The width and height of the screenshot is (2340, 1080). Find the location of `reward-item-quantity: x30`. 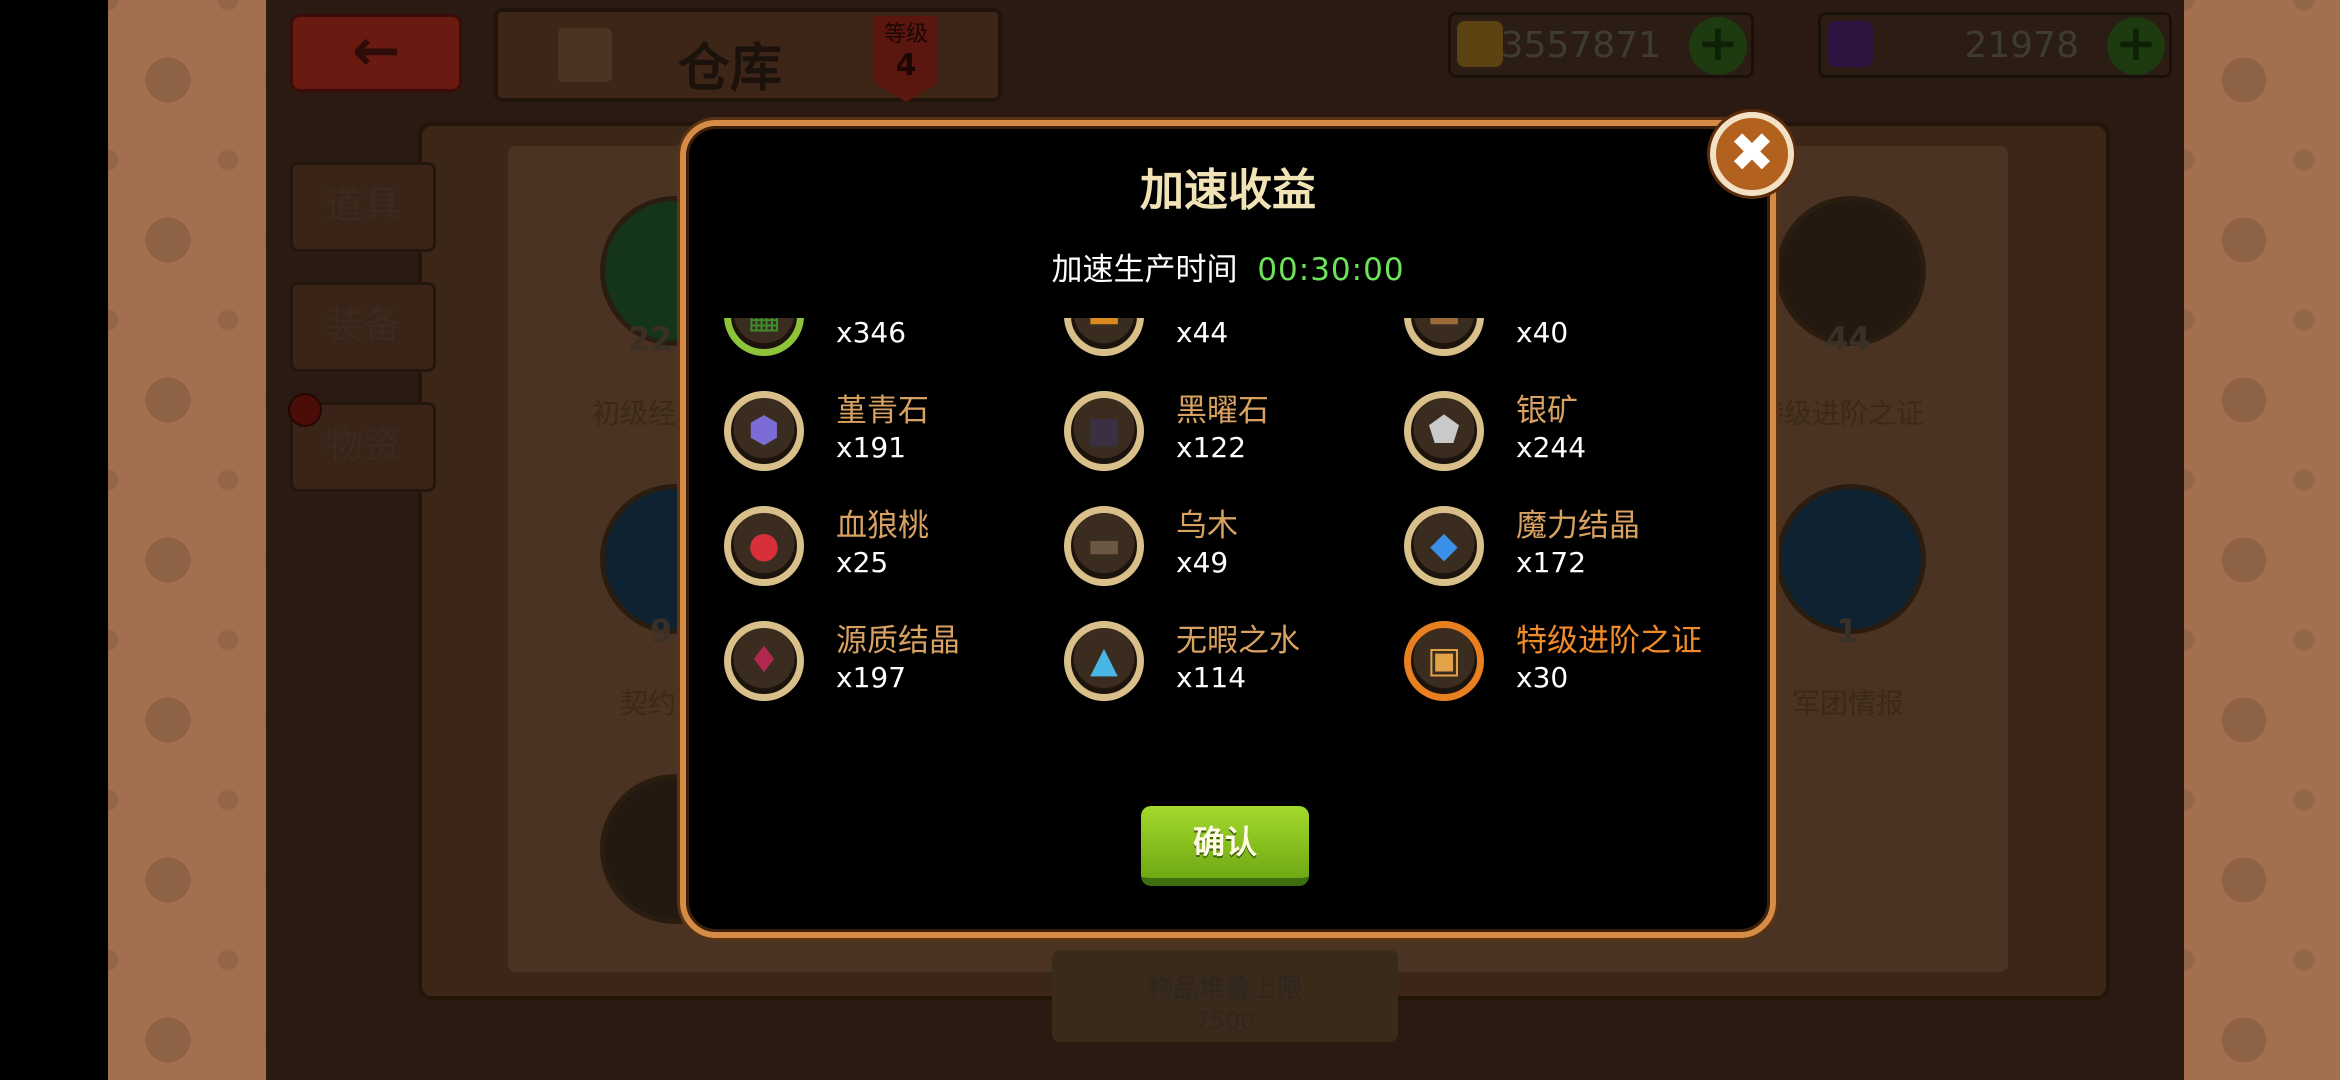

reward-item-quantity: x30 is located at coordinates (1542, 677).